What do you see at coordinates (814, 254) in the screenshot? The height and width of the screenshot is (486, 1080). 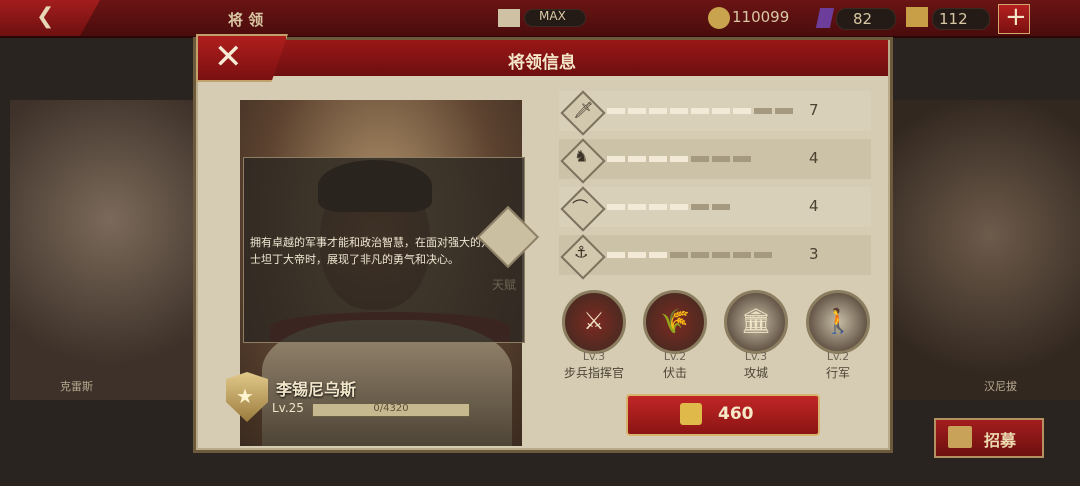 I see `stat-value: 3` at bounding box center [814, 254].